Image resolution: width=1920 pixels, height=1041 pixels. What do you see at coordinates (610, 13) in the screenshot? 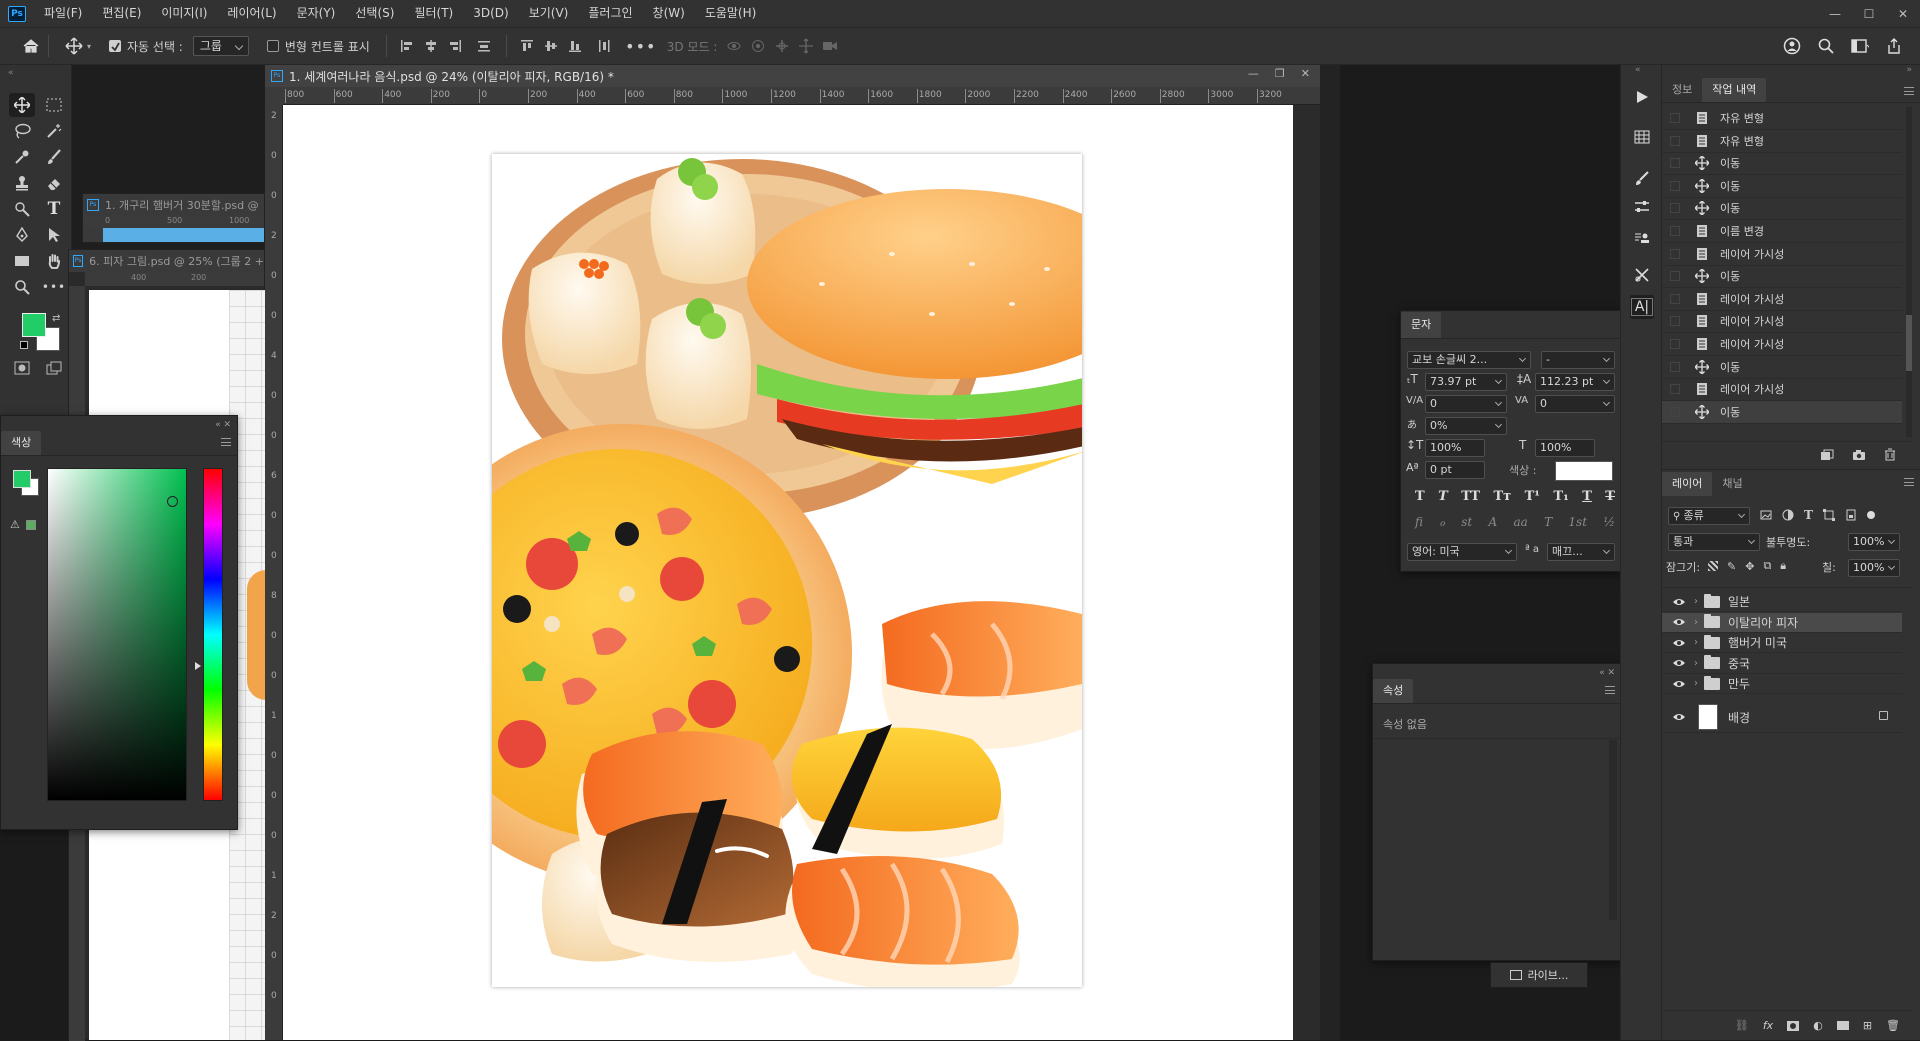
I see `menu-plugins: 플러그인` at bounding box center [610, 13].